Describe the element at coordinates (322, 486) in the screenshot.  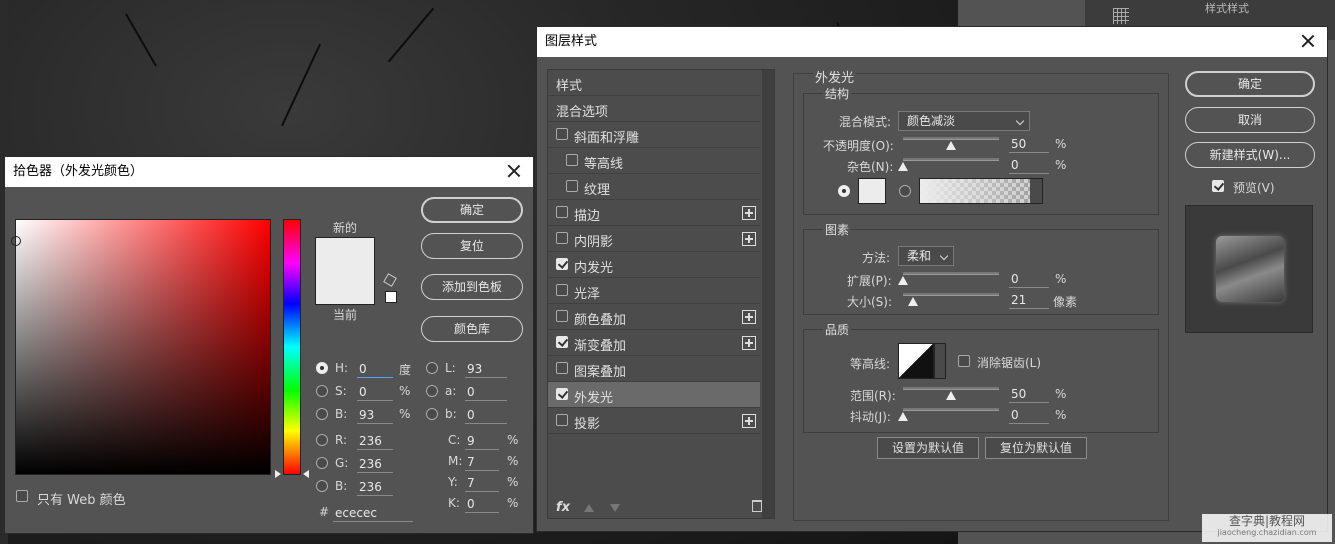
I see `rgb-b-radio` at that location.